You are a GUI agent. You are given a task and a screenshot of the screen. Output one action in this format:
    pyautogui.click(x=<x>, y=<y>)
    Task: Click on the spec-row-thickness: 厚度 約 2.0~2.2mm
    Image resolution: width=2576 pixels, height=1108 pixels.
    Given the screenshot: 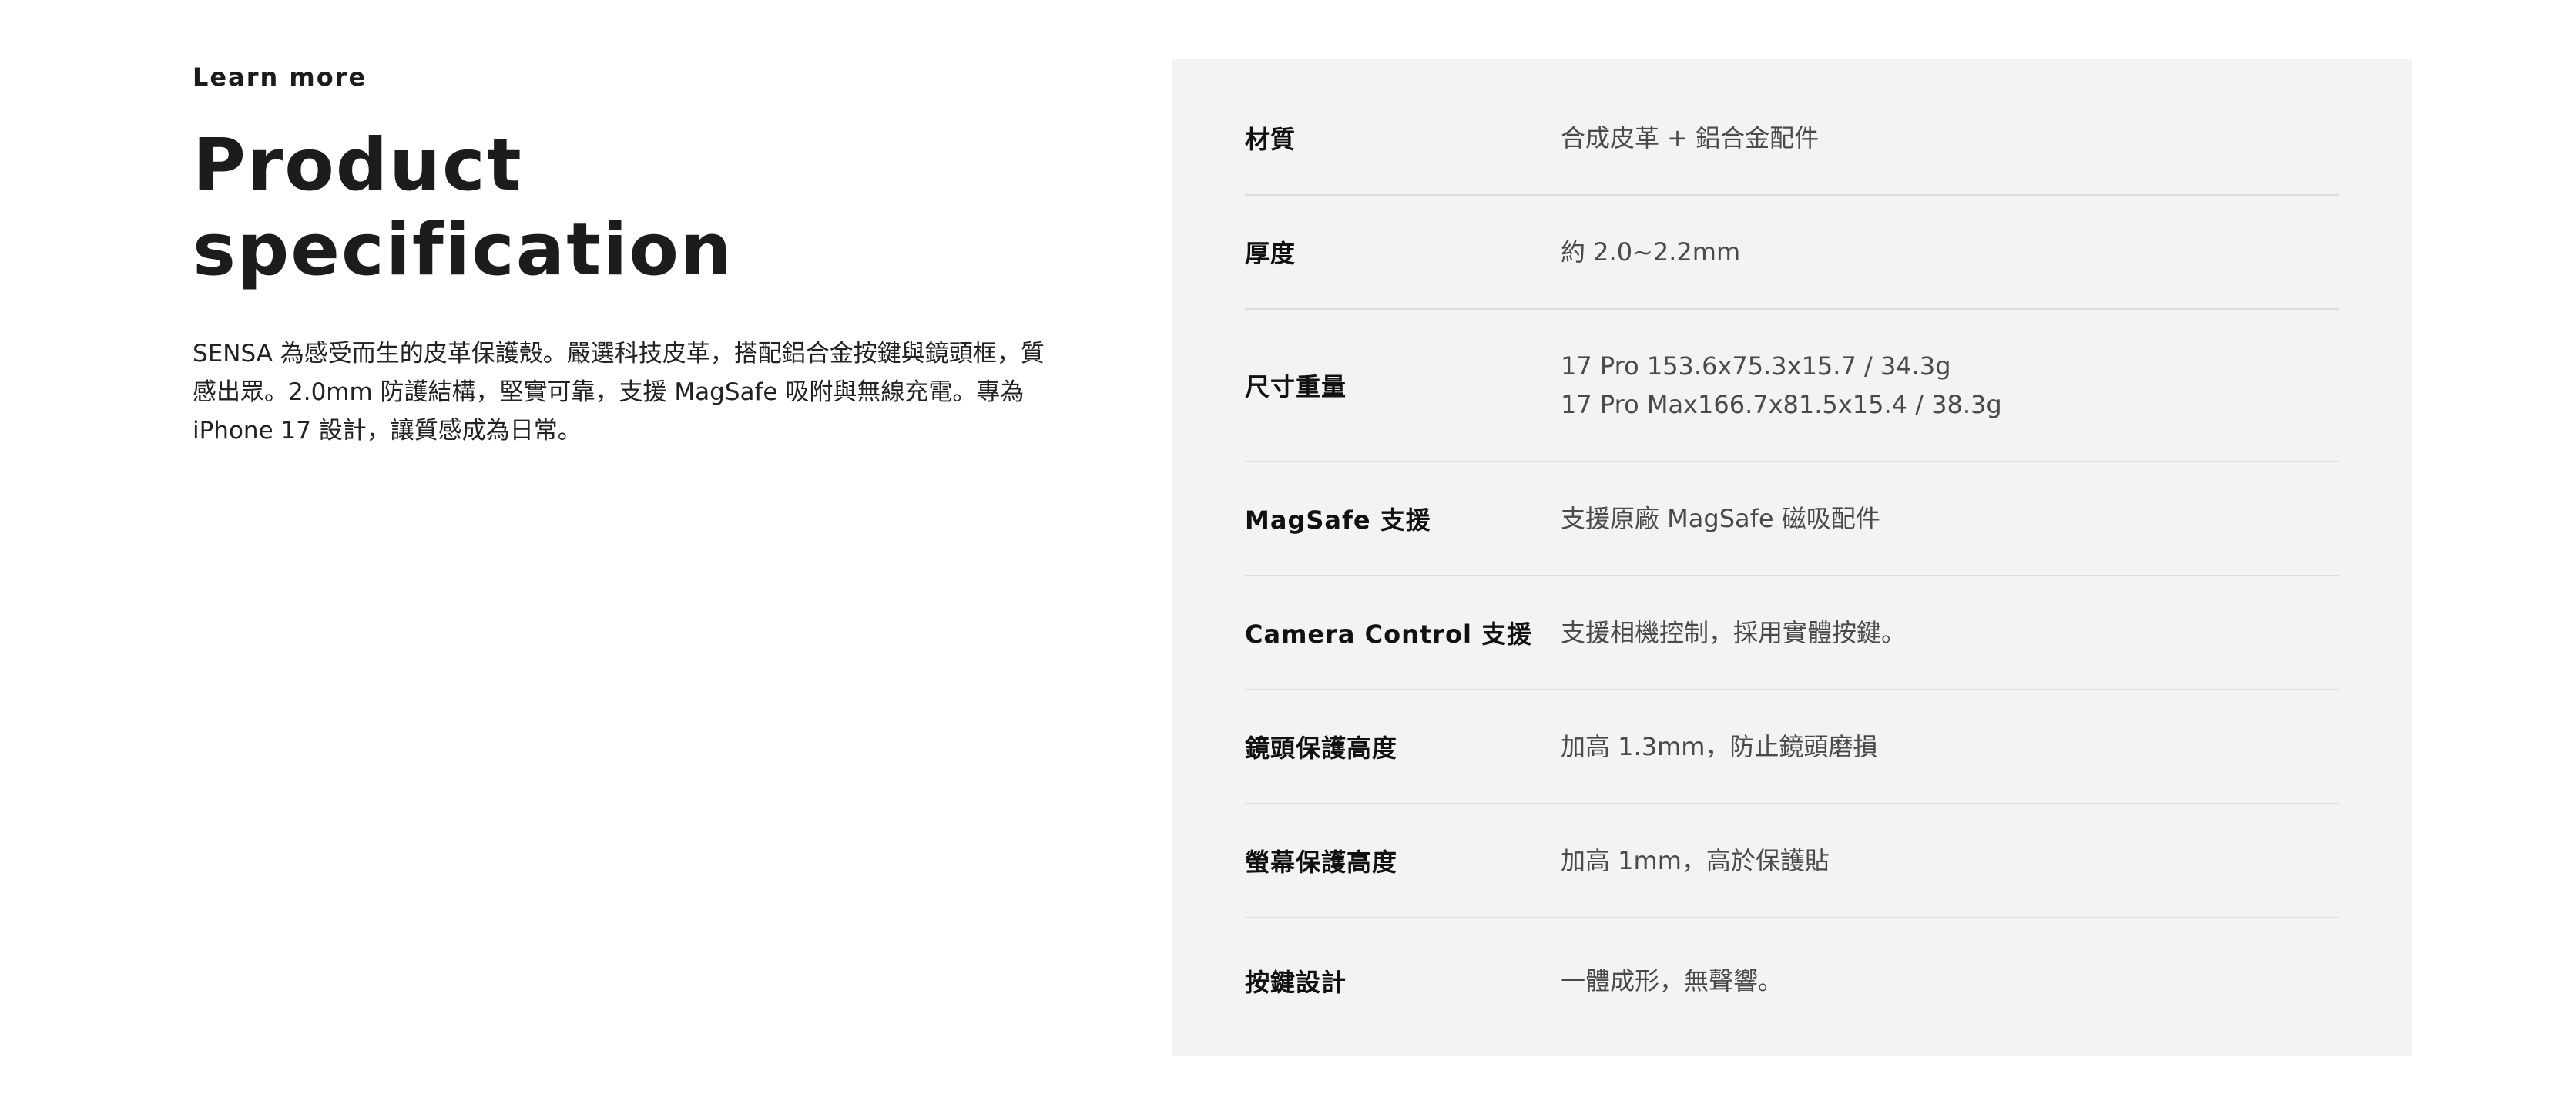 What is the action you would take?
    pyautogui.click(x=1792, y=253)
    